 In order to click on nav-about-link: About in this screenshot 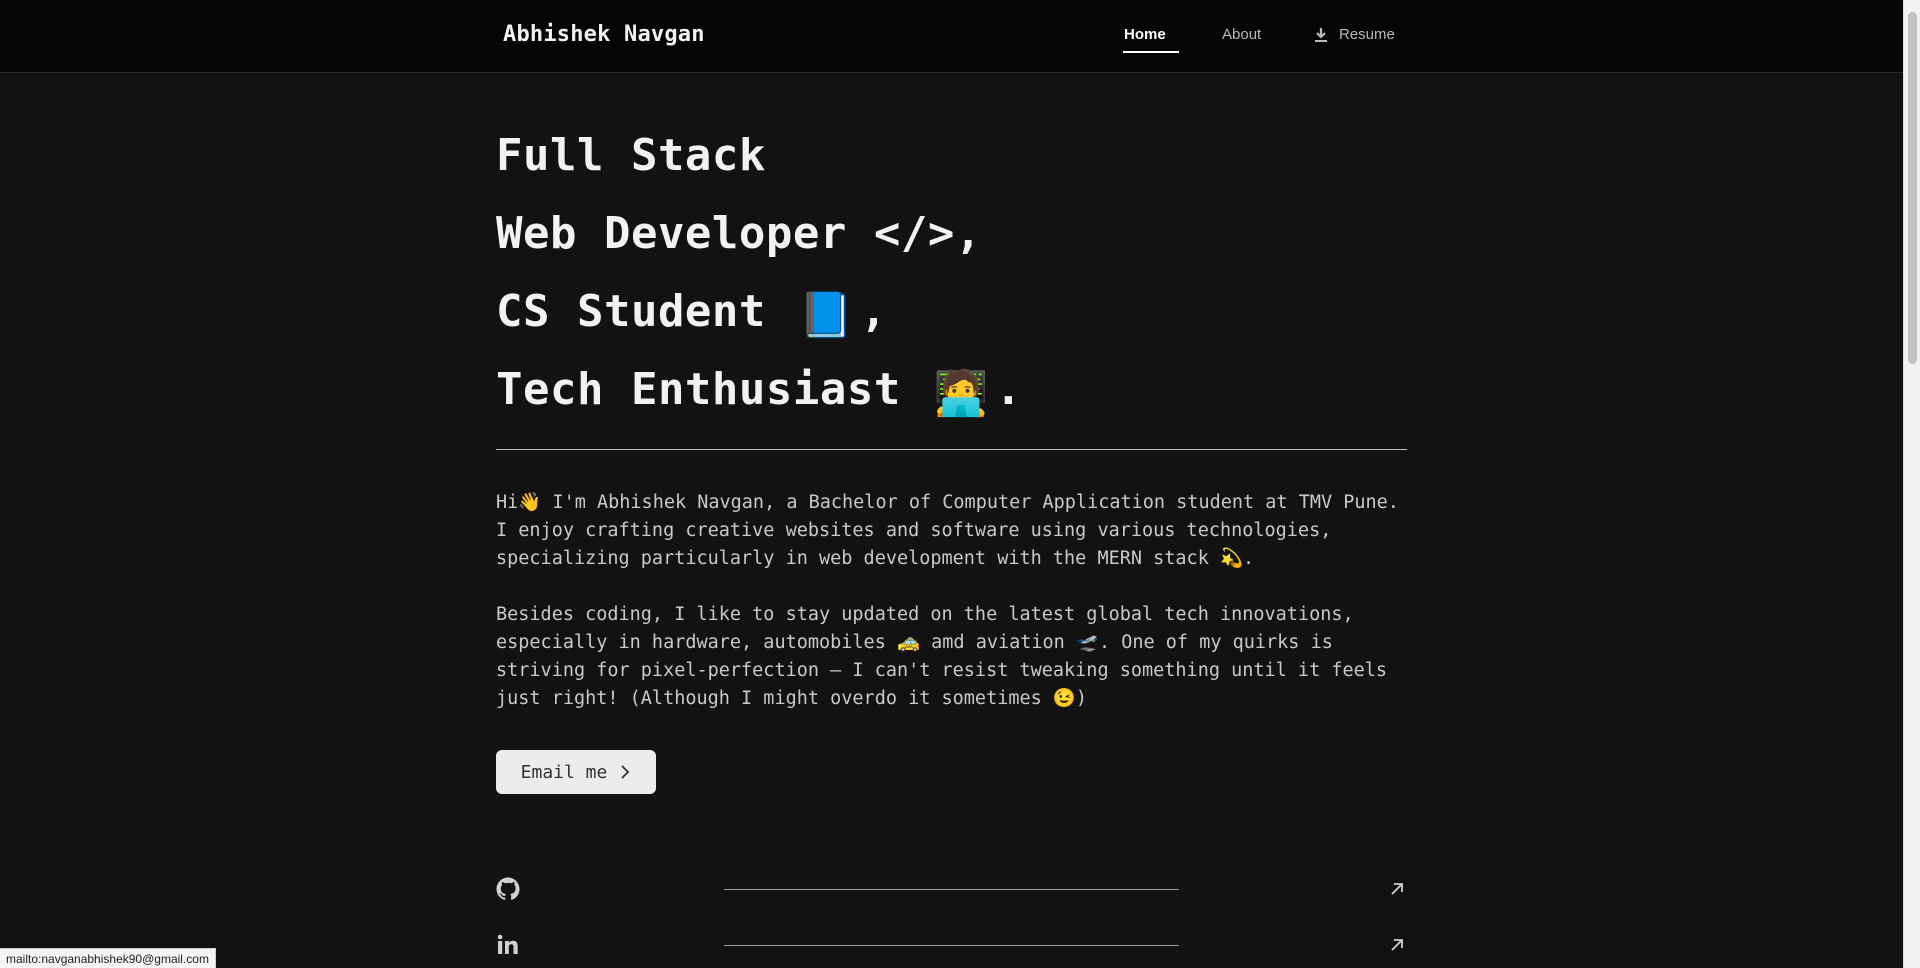, I will do `click(1241, 34)`.